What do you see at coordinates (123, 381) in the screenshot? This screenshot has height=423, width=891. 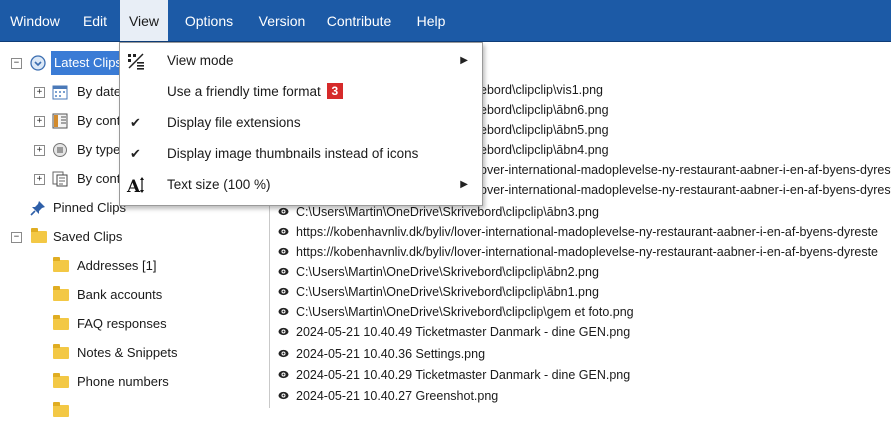 I see `tree-item-label: Phone numbers` at bounding box center [123, 381].